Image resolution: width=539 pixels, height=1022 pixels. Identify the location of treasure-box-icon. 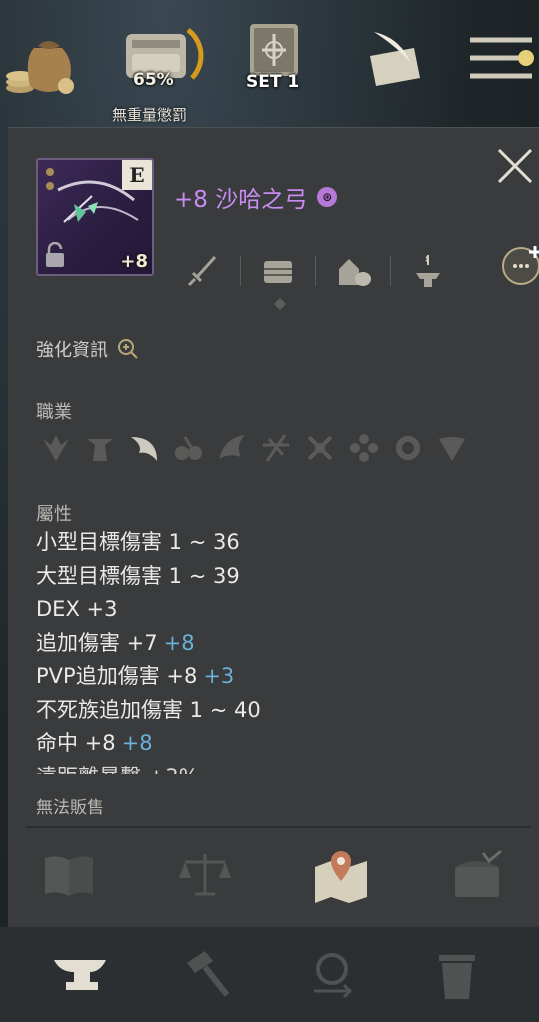
(478, 873).